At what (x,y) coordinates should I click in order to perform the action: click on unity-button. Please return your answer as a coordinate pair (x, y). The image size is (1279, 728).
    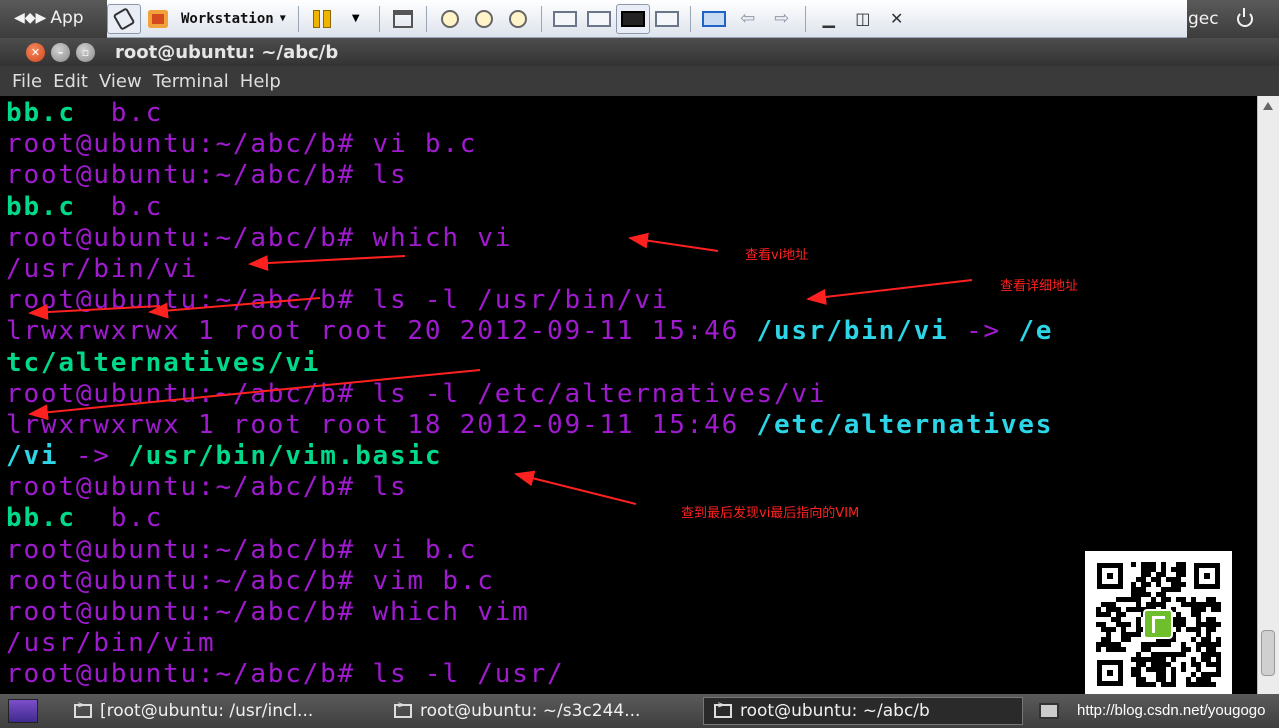
    Looking at the image, I should click on (667, 19).